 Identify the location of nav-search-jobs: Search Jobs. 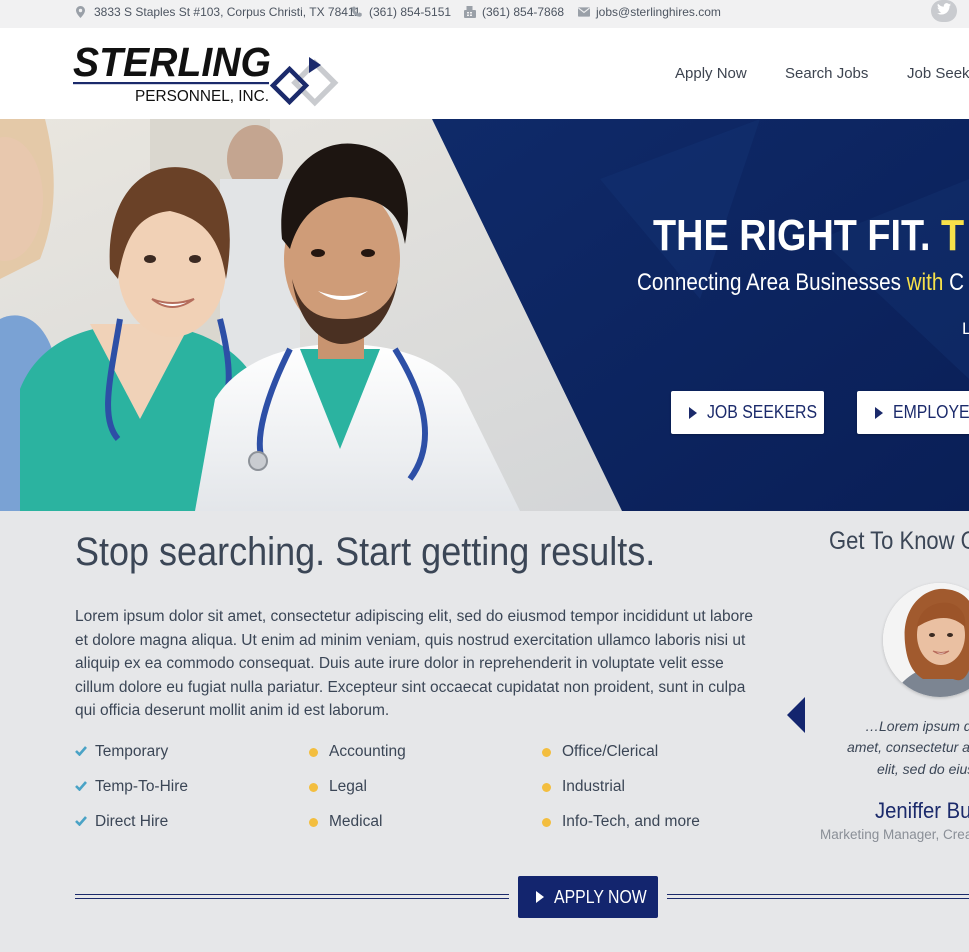
(826, 73).